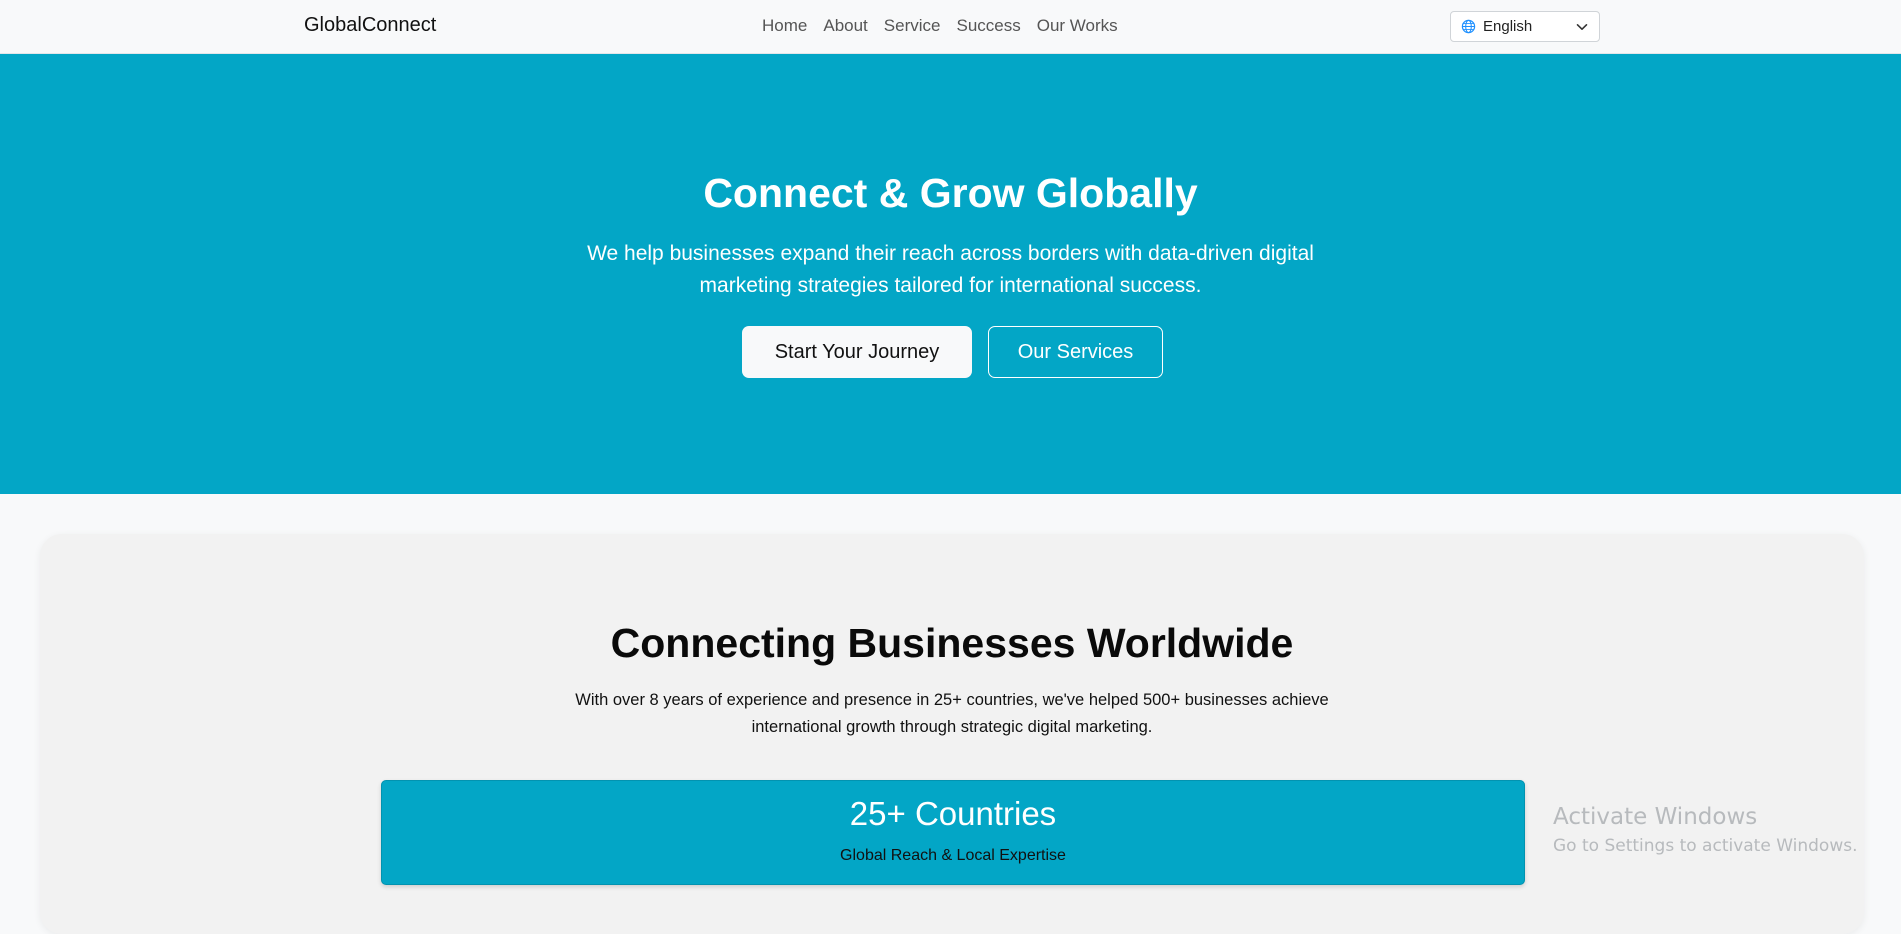  What do you see at coordinates (1508, 26) in the screenshot?
I see `language-select-value: English` at bounding box center [1508, 26].